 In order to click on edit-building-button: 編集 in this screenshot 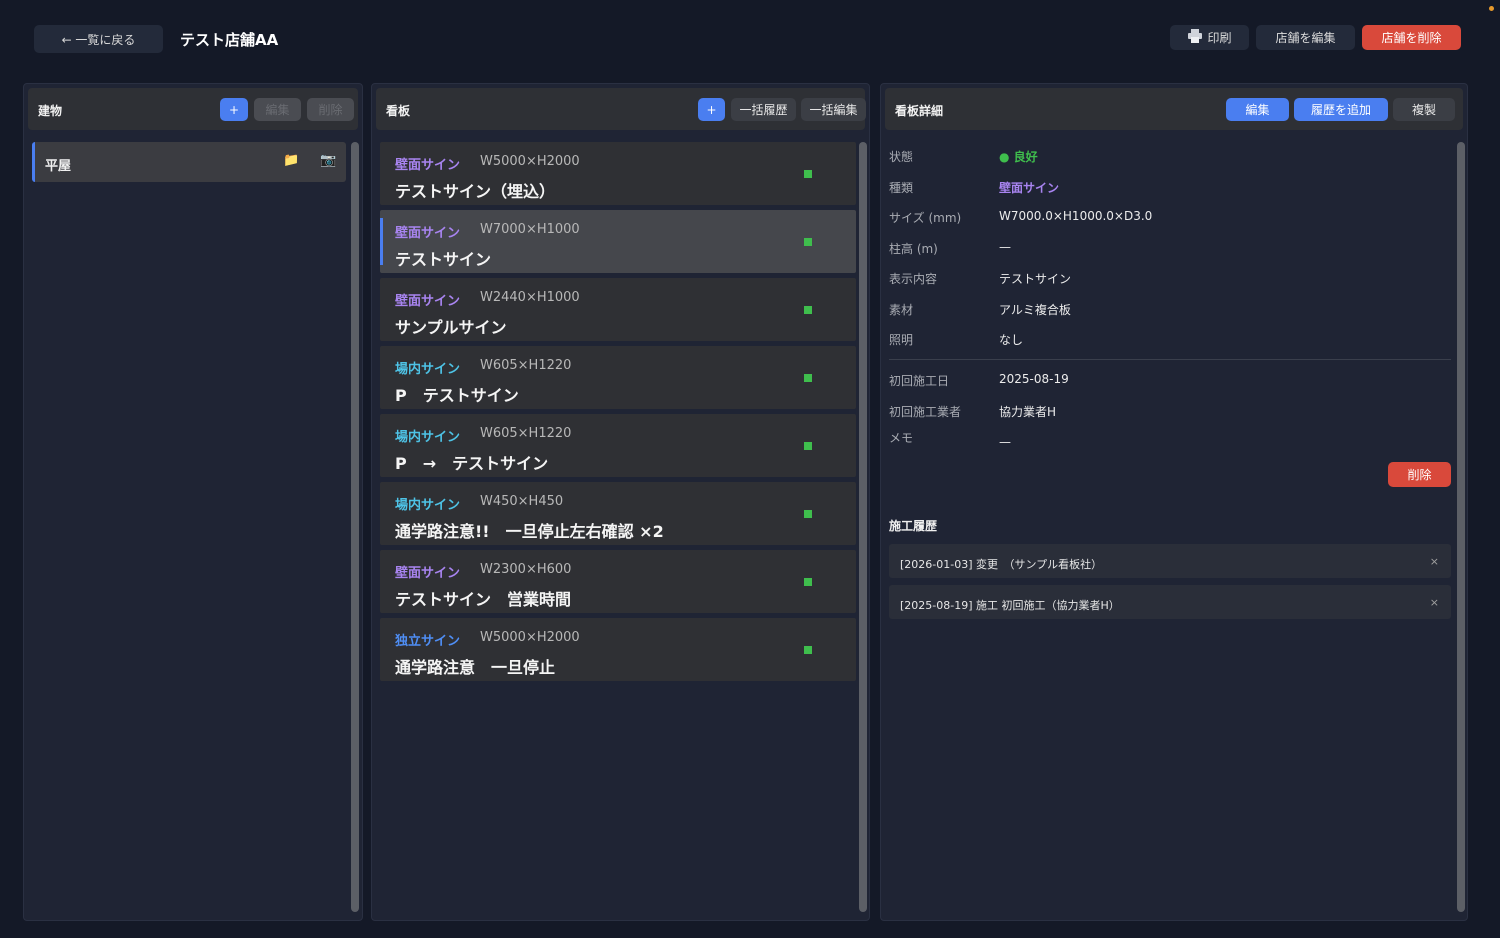, I will do `click(277, 109)`.